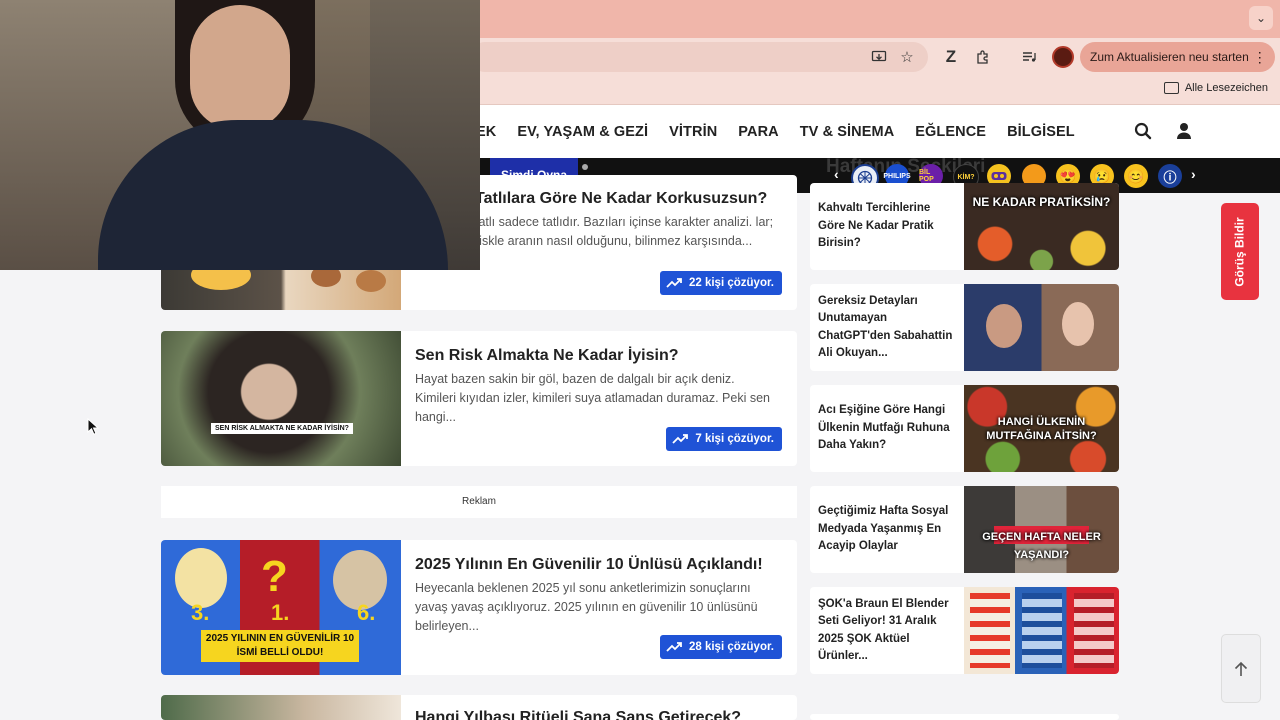 The height and width of the screenshot is (720, 1280). Describe the element at coordinates (200, 612) in the screenshot. I see `rank-number: 3.` at that location.